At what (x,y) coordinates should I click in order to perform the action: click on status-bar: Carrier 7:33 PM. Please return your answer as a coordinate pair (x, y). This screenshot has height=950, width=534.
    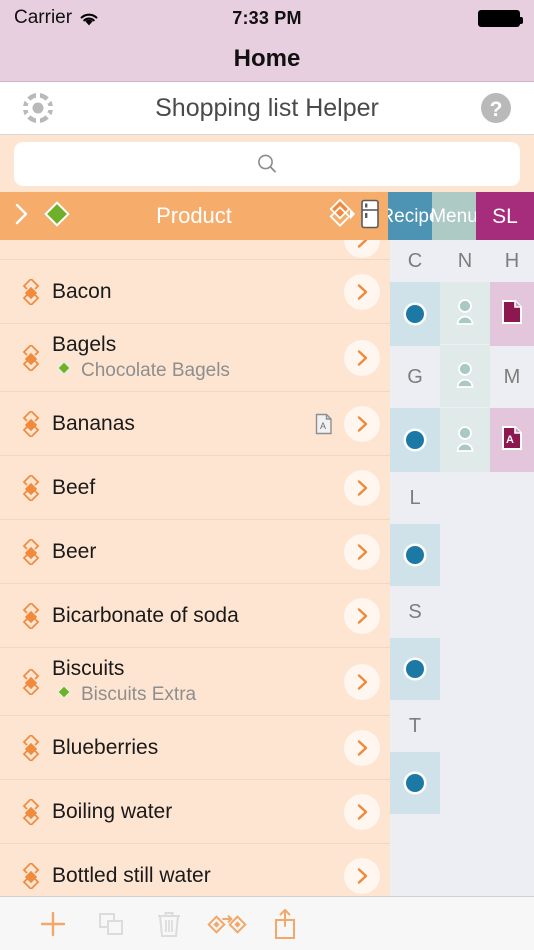
    Looking at the image, I should click on (267, 18).